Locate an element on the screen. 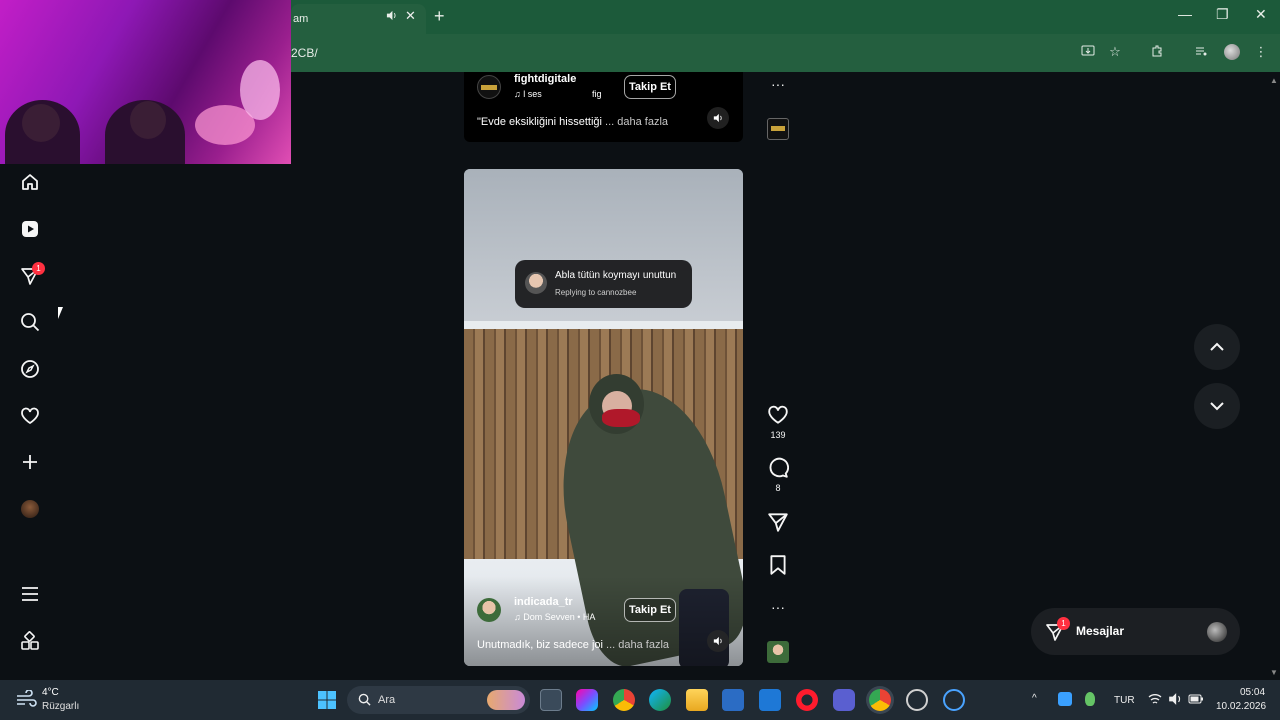 Image resolution: width=1280 pixels, height=720 pixels. mail-icon is located at coordinates (770, 700).